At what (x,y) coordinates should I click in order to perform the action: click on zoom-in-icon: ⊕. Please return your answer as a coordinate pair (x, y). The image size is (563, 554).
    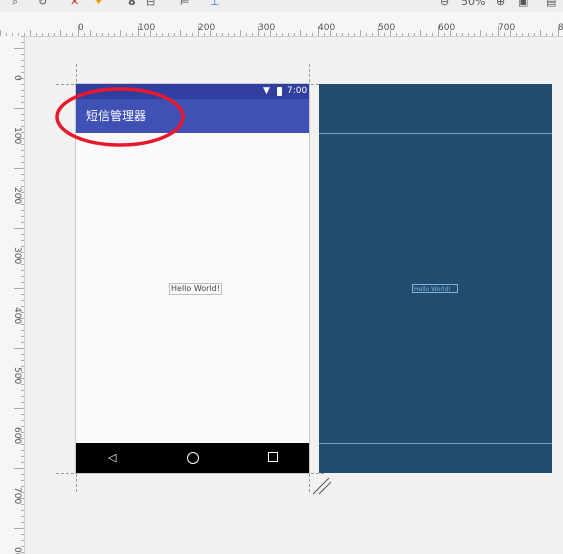
    Looking at the image, I should click on (500, 4).